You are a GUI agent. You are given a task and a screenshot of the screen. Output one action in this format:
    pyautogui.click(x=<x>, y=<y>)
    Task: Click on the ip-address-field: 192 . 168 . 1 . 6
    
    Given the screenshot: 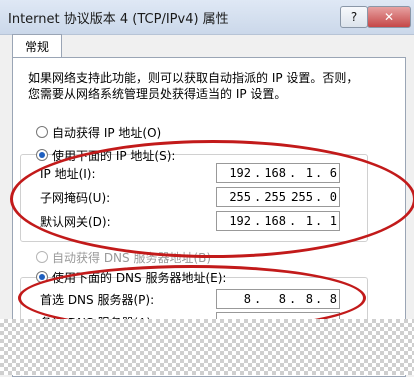 What is the action you would take?
    pyautogui.click(x=278, y=173)
    